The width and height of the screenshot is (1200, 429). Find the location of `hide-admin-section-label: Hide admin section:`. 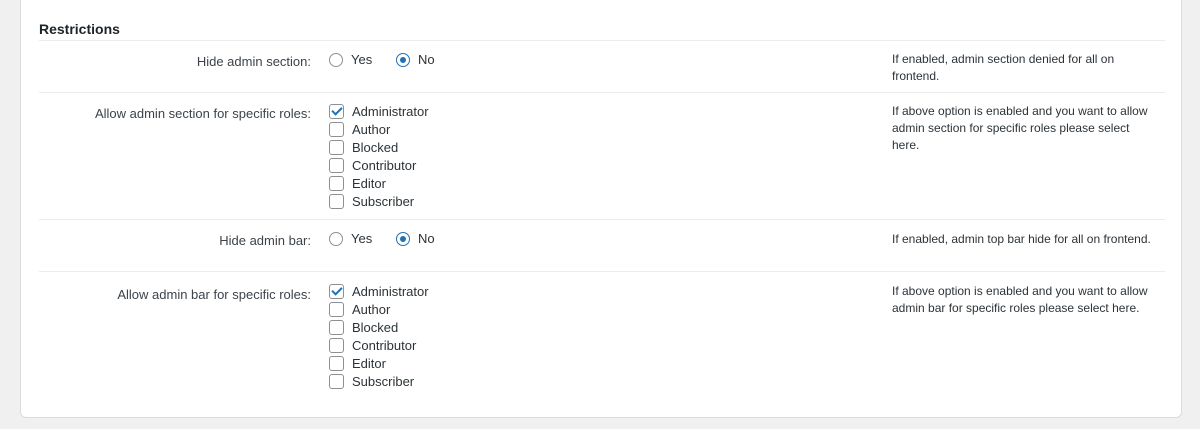

hide-admin-section-label: Hide admin section: is located at coordinates (253, 61).